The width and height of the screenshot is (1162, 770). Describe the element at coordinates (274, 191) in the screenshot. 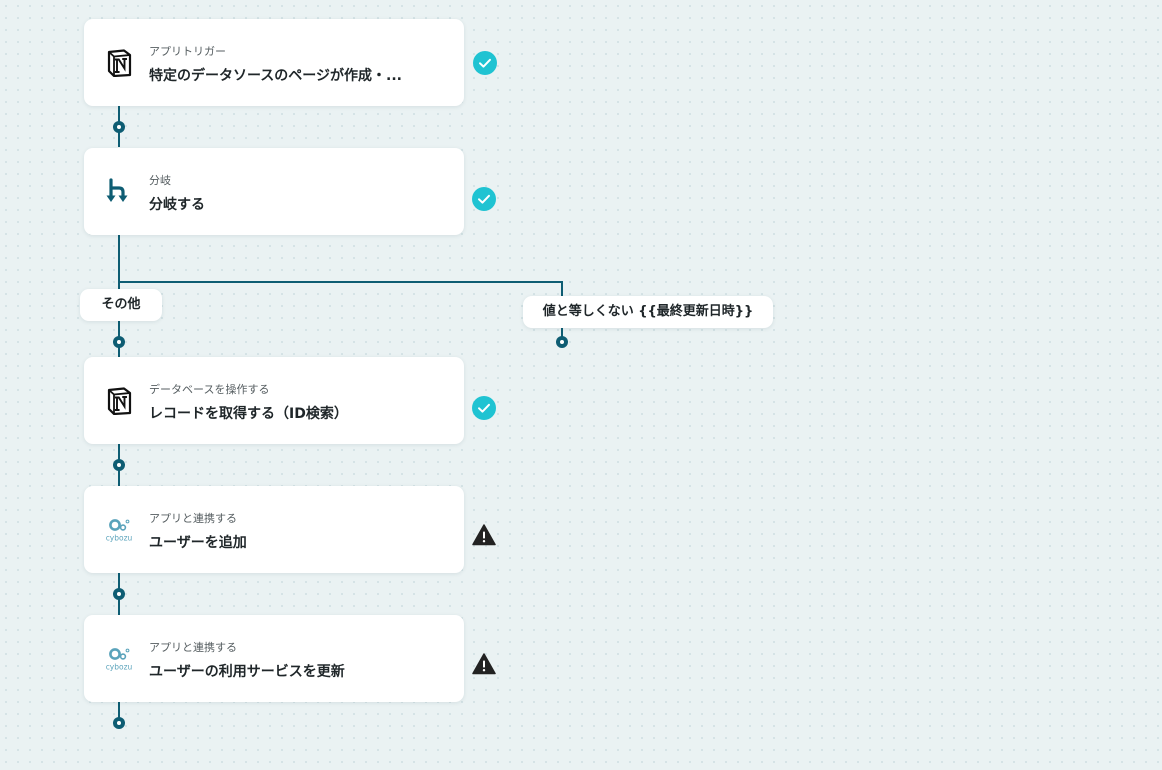

I see `step-card-branch: 分岐 分岐する` at that location.